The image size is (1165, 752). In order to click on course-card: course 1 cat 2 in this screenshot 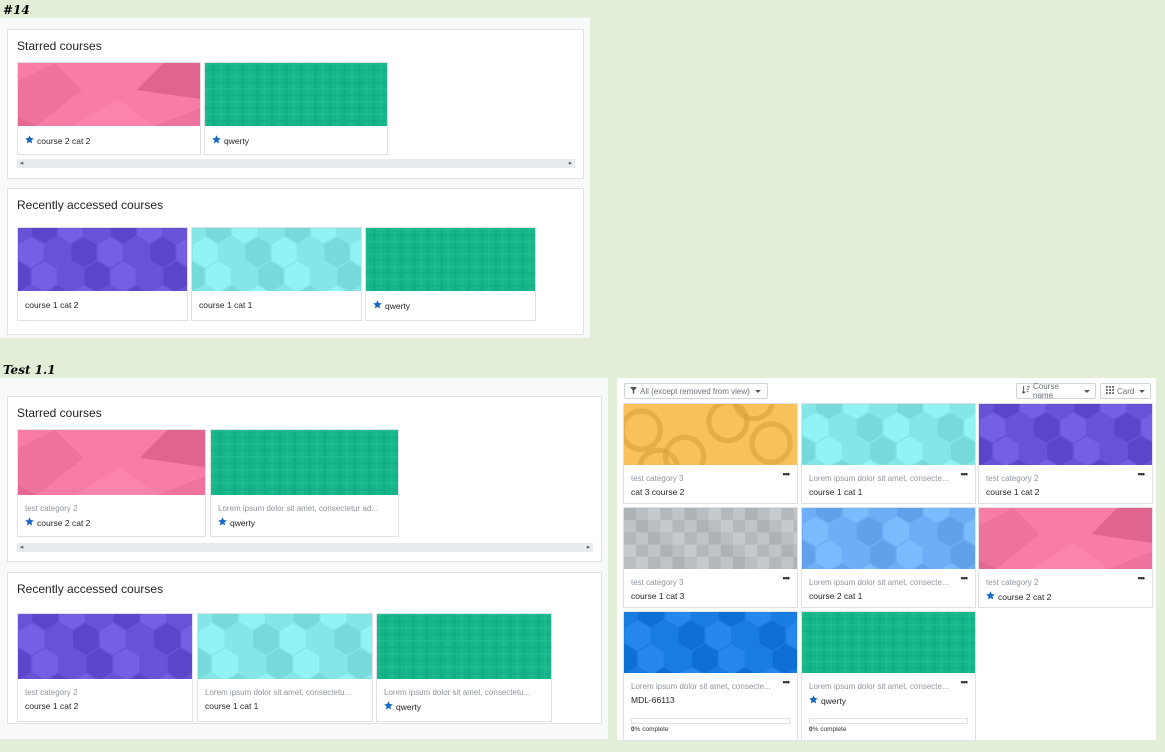, I will do `click(102, 274)`.